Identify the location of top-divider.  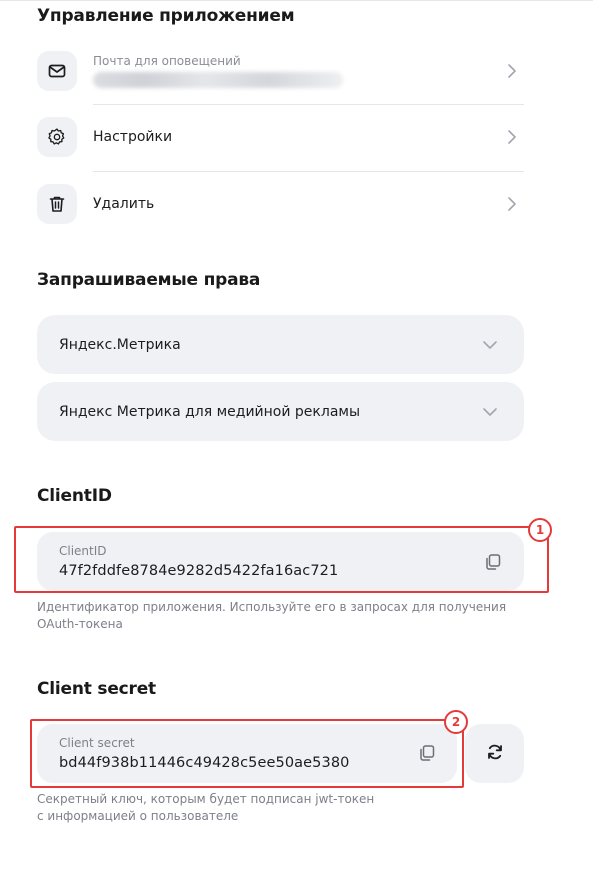
(296, 2).